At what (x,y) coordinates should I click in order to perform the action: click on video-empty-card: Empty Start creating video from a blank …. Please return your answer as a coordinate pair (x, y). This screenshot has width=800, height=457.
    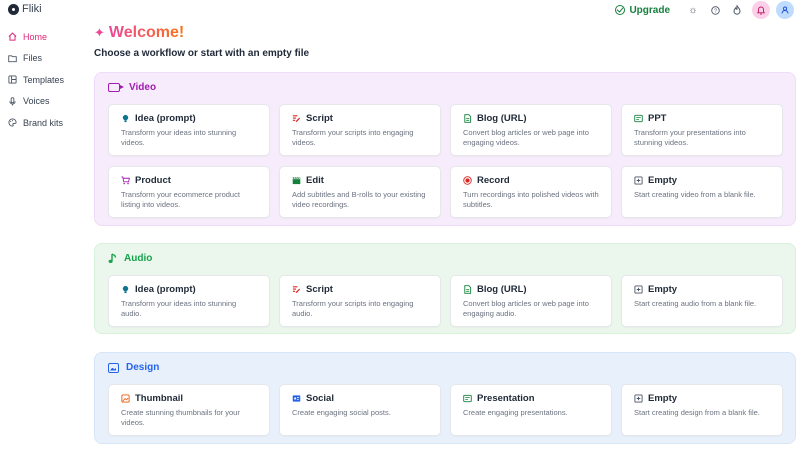
    Looking at the image, I should click on (702, 192).